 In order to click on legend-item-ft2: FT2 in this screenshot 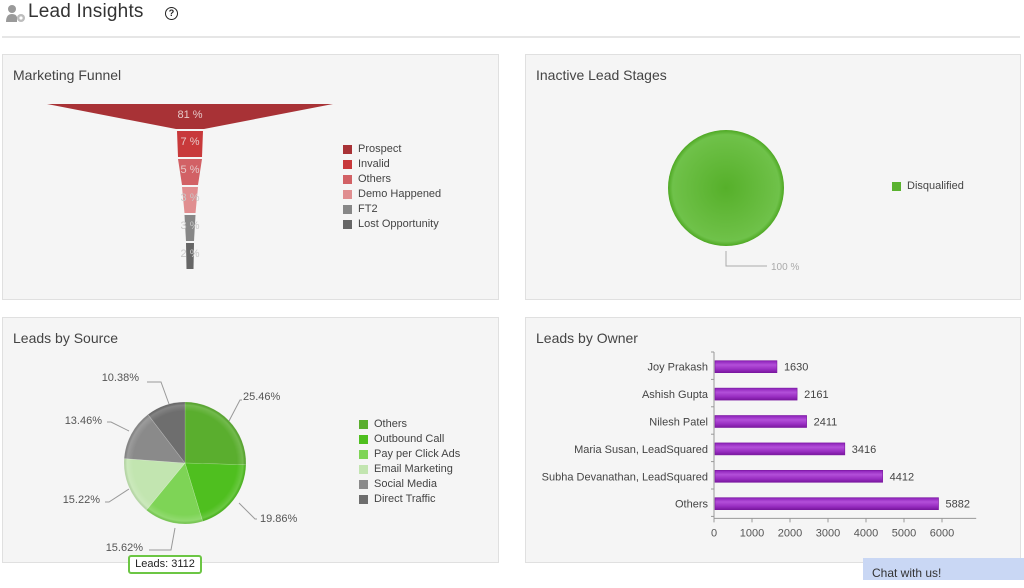, I will do `click(392, 209)`.